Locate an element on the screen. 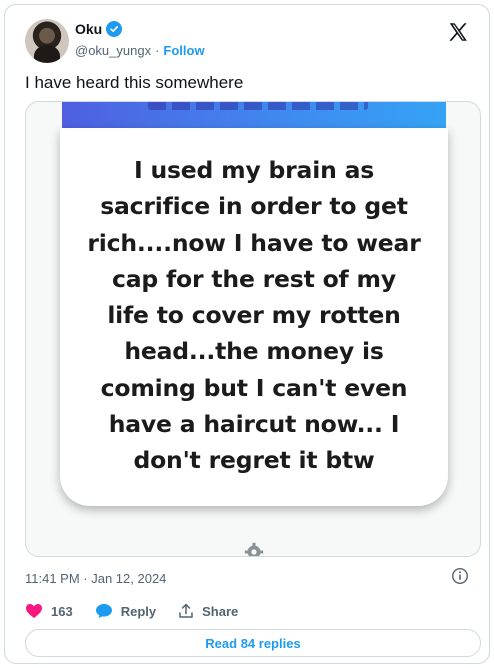 This screenshot has height=668, width=494. like-count: 163 is located at coordinates (62, 611).